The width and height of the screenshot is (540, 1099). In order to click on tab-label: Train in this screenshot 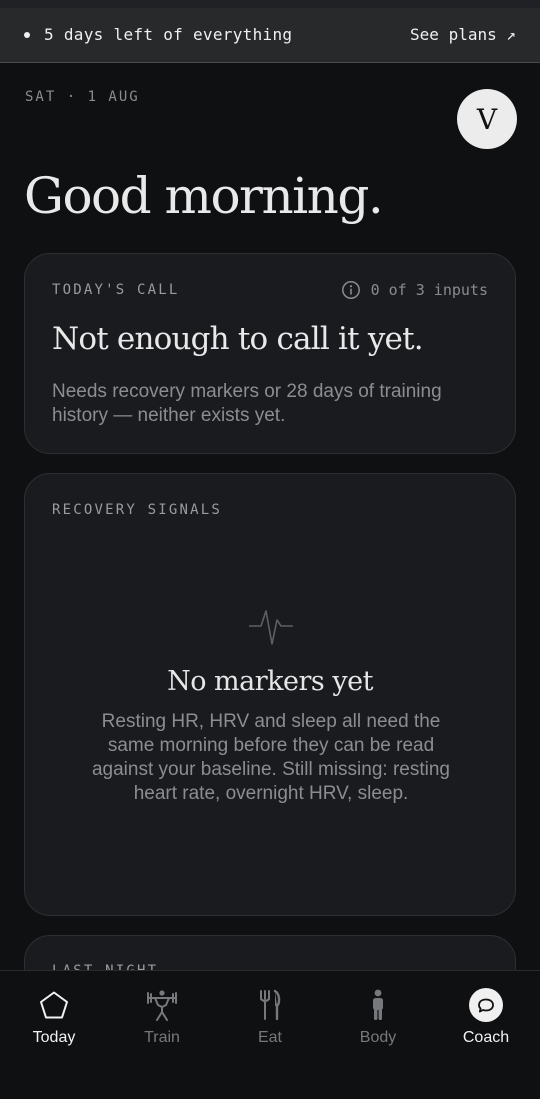, I will do `click(162, 1037)`.